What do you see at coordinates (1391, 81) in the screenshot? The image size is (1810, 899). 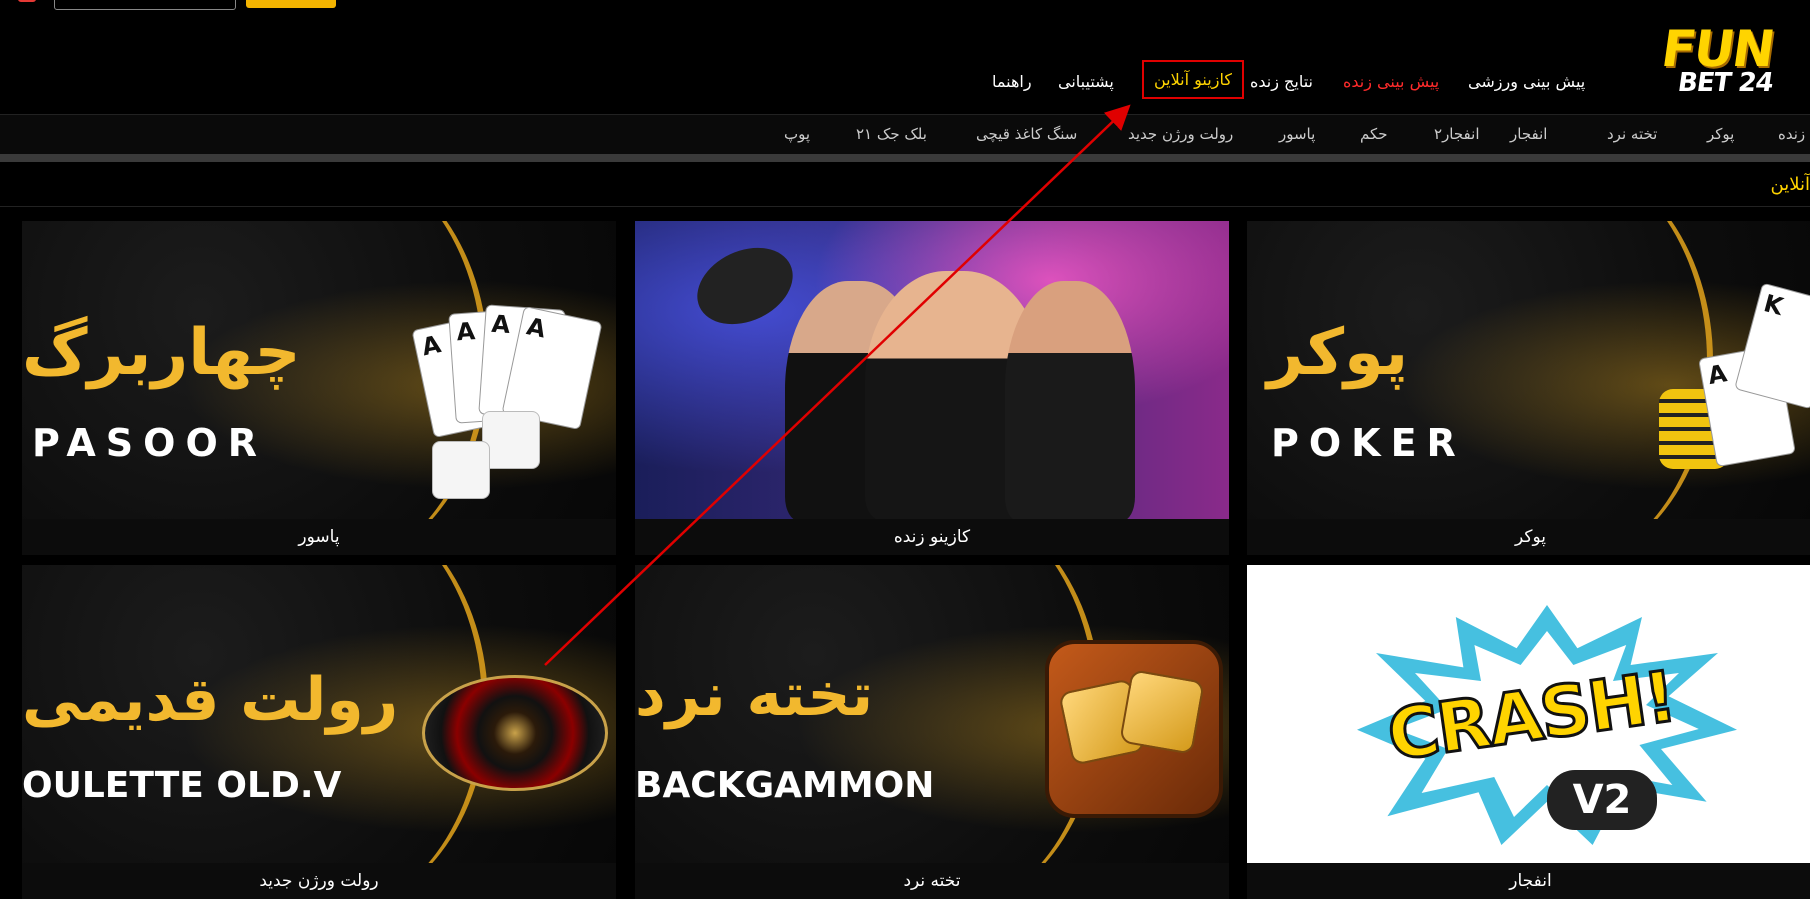 I see `nav-live-betting: پیش بینی زنده` at bounding box center [1391, 81].